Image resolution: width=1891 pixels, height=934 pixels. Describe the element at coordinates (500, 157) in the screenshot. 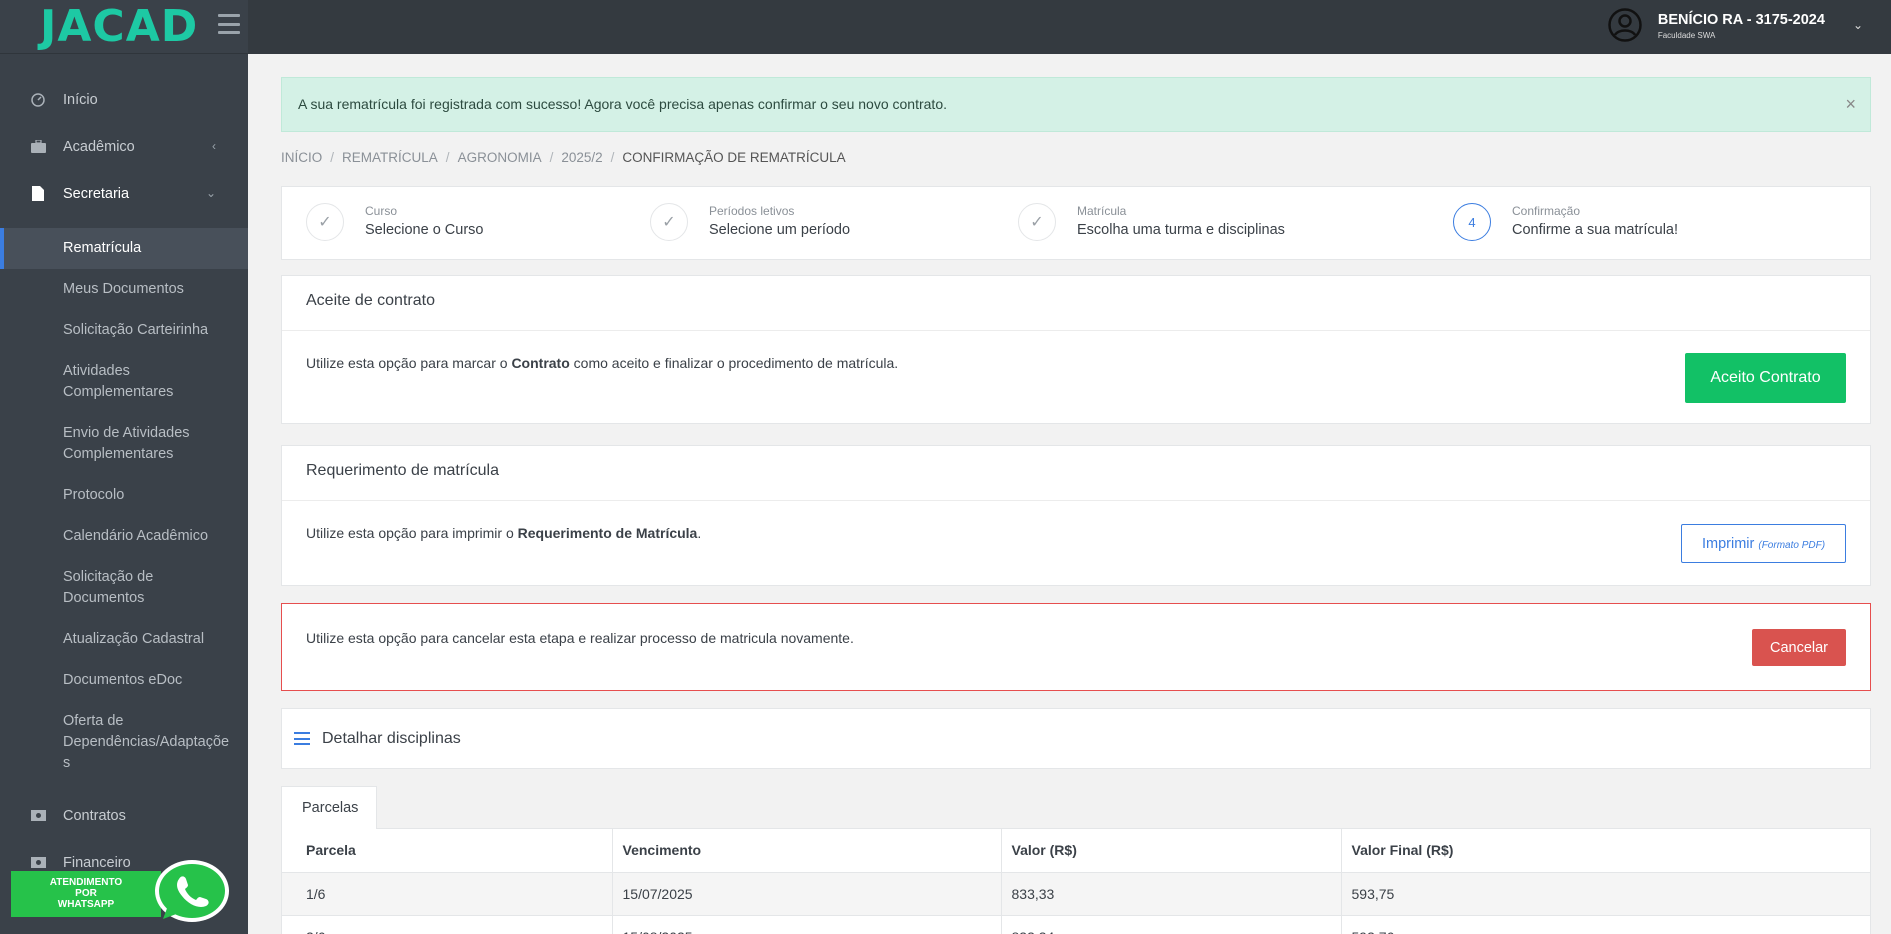

I see `breadcrumb-item: AGRONOMIA` at that location.